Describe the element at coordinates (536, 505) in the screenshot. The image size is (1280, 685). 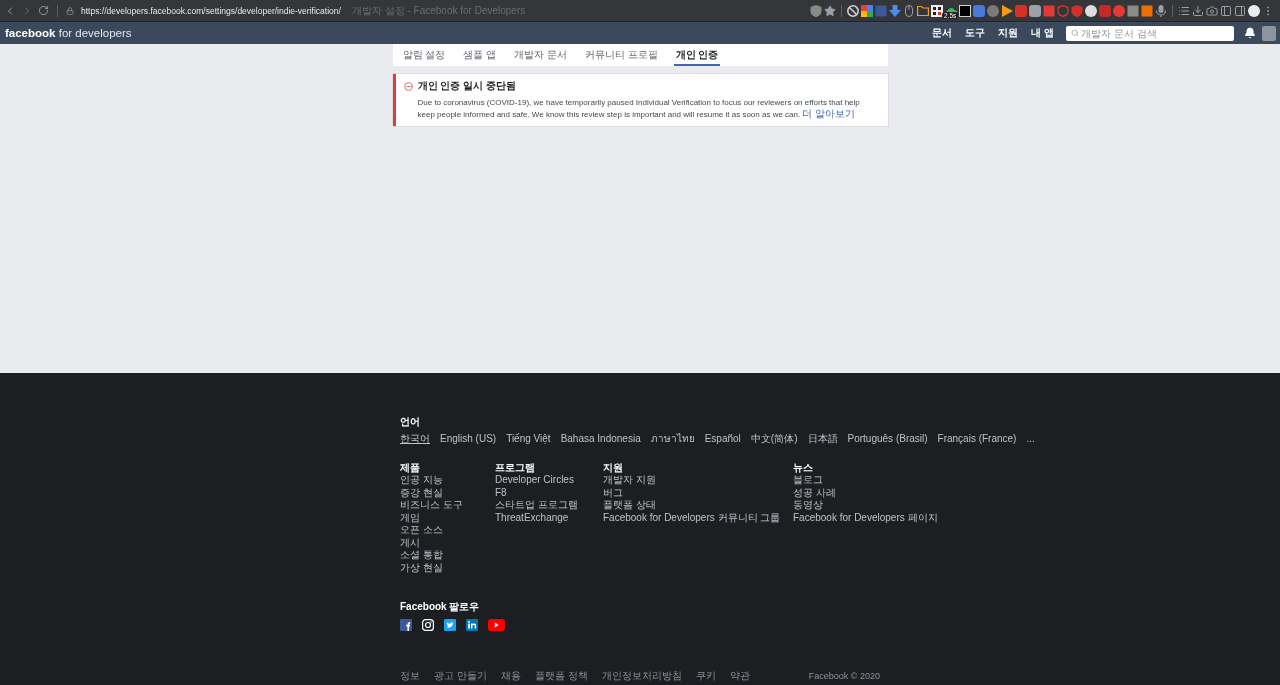
I see `footer-link: 스타트업 프로그램` at that location.